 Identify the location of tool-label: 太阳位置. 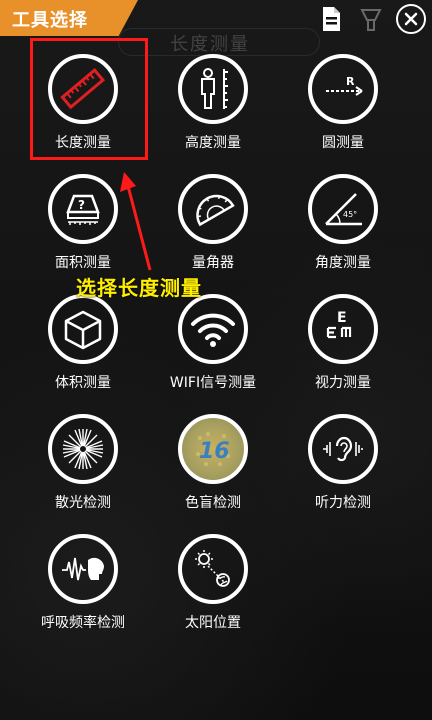
(213, 623).